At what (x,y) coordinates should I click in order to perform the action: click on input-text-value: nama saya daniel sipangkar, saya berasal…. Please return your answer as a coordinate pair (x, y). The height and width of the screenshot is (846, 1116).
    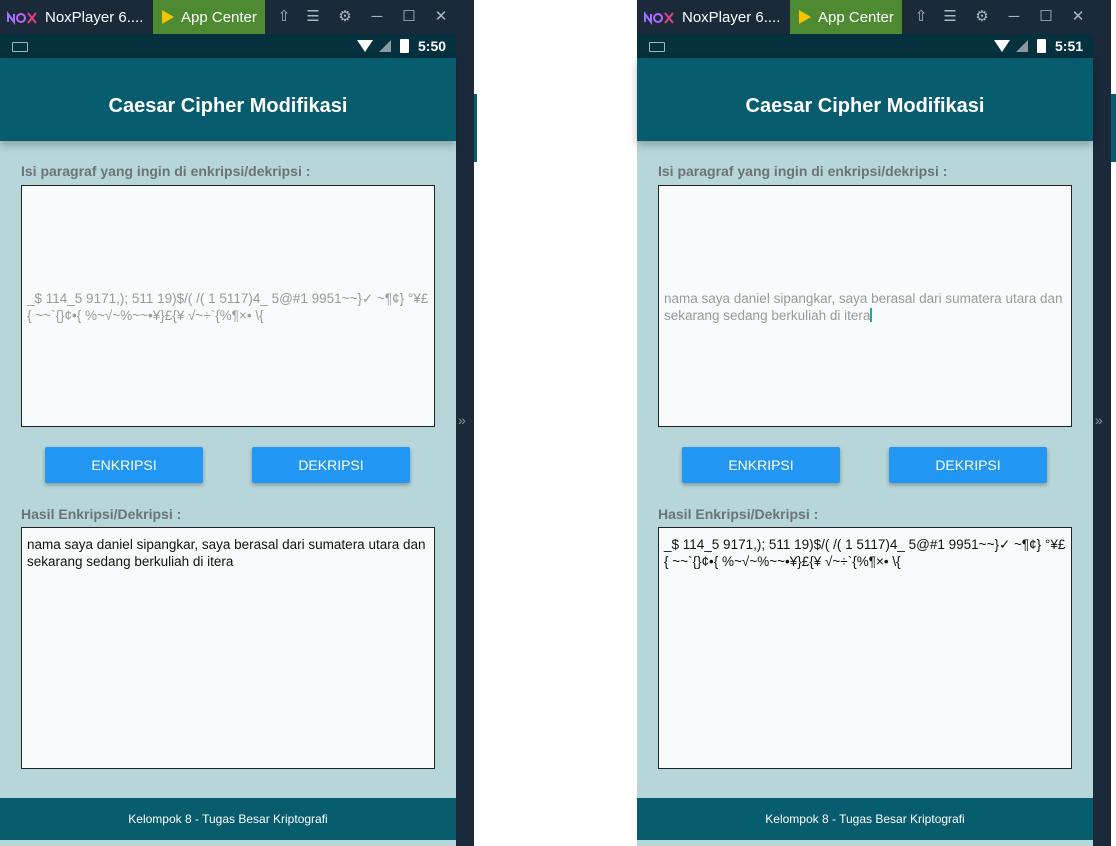
    Looking at the image, I should click on (863, 307).